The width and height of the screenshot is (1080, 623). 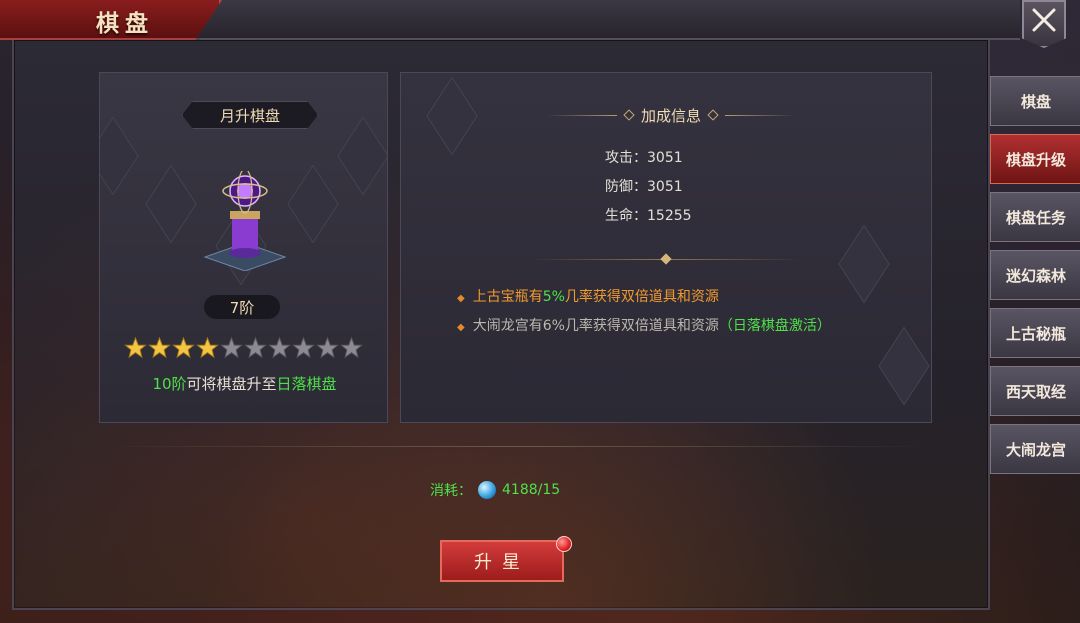 I want to click on star-up-button: 升星, so click(x=502, y=561).